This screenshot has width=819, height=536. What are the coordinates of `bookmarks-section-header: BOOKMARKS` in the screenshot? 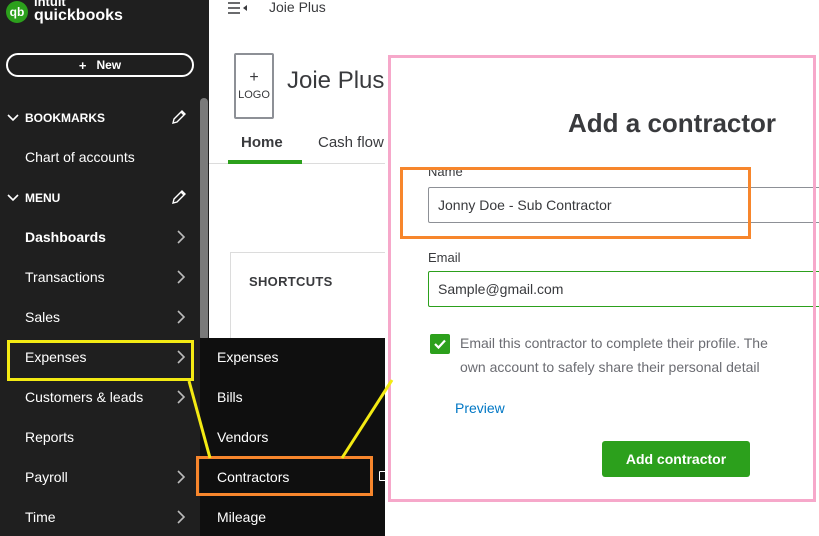 It's located at (100, 118).